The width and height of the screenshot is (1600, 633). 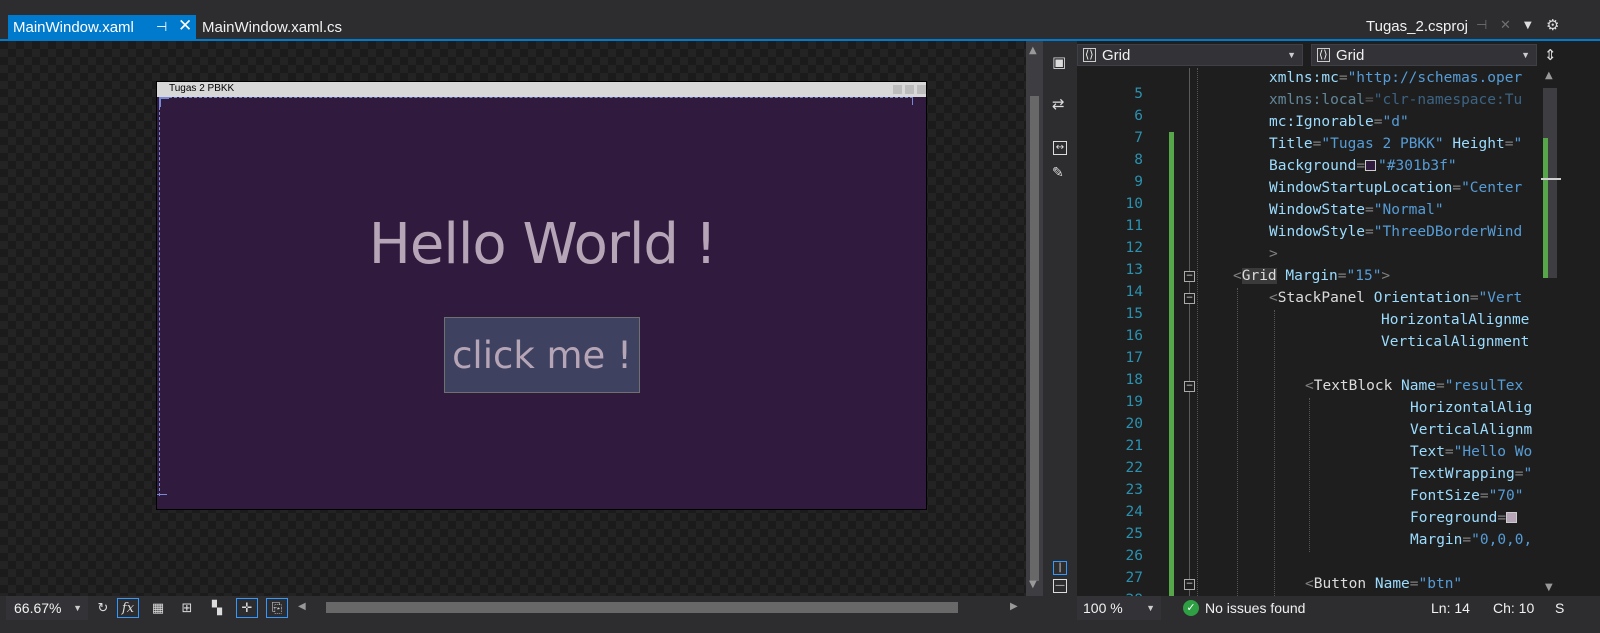 What do you see at coordinates (1308, 306) in the screenshot?
I see `code-line: 15 <StackPanel Orientation="Vert` at bounding box center [1308, 306].